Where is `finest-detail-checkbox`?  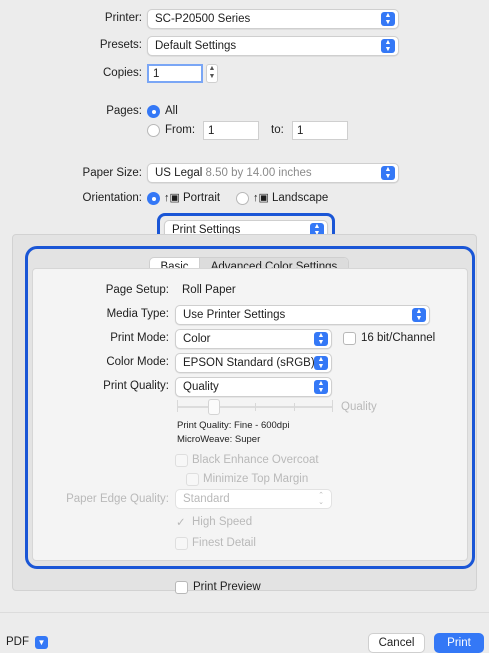 finest-detail-checkbox is located at coordinates (181, 543).